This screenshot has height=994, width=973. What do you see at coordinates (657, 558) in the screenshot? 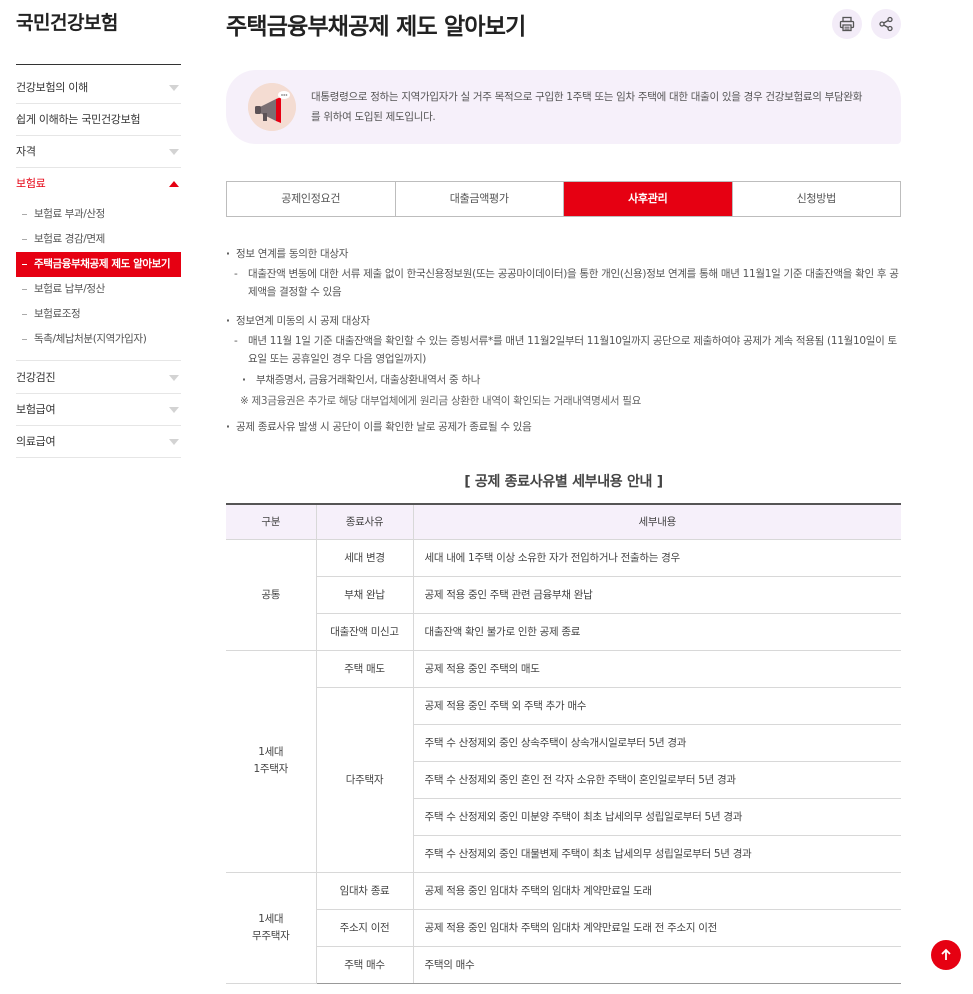
I see `table-detail: 세대 내에 1주택 이상 소유한 자가 전입하거나 전출하는 경우` at bounding box center [657, 558].